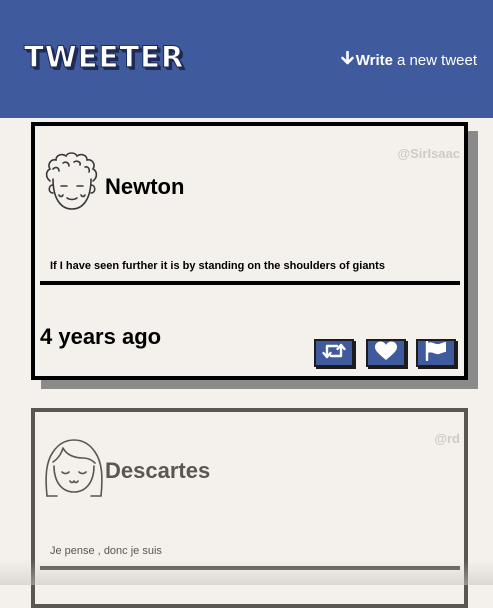  I want to click on retweet-button, so click(334, 353).